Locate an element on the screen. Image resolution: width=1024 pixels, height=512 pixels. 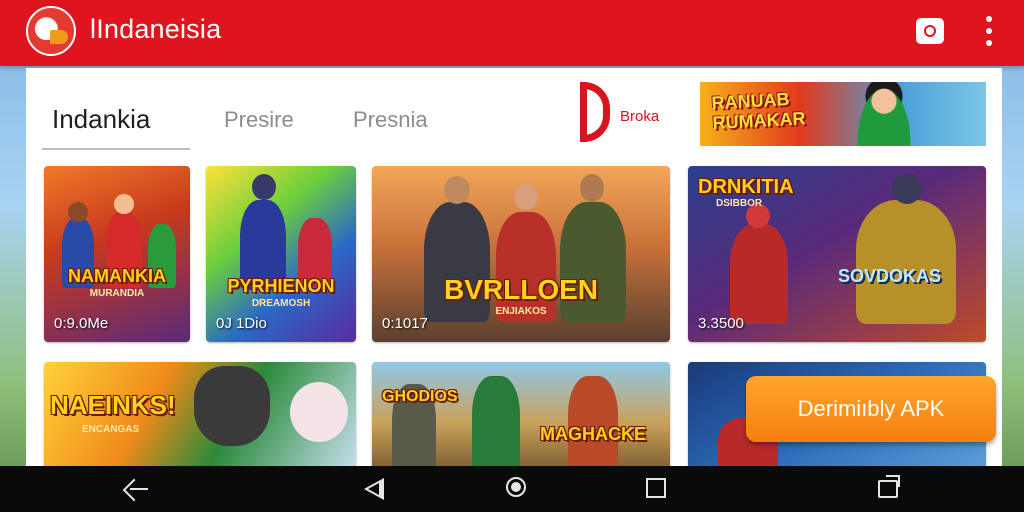
cat-character is located at coordinates (319, 412).